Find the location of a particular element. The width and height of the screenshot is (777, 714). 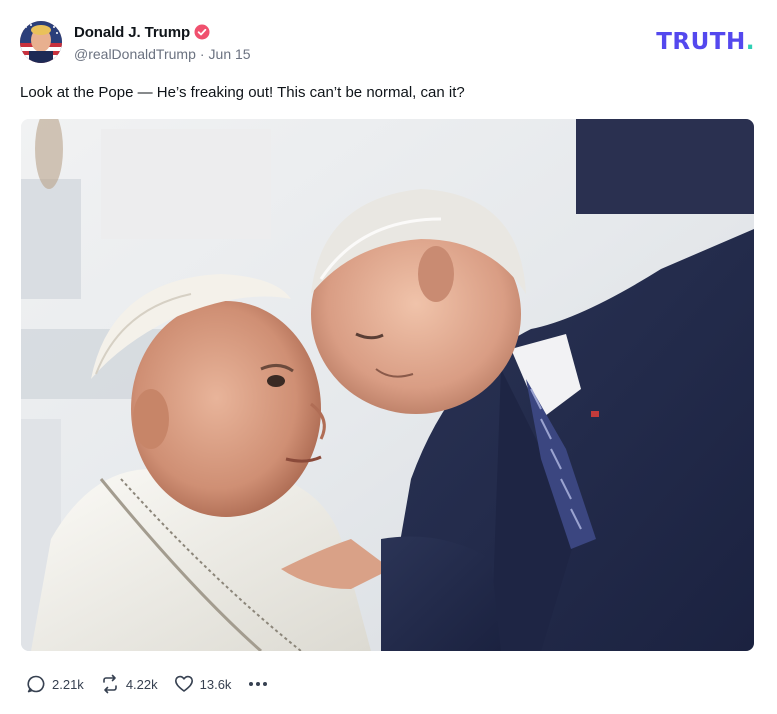

like-count: 13.6k is located at coordinates (215, 684).